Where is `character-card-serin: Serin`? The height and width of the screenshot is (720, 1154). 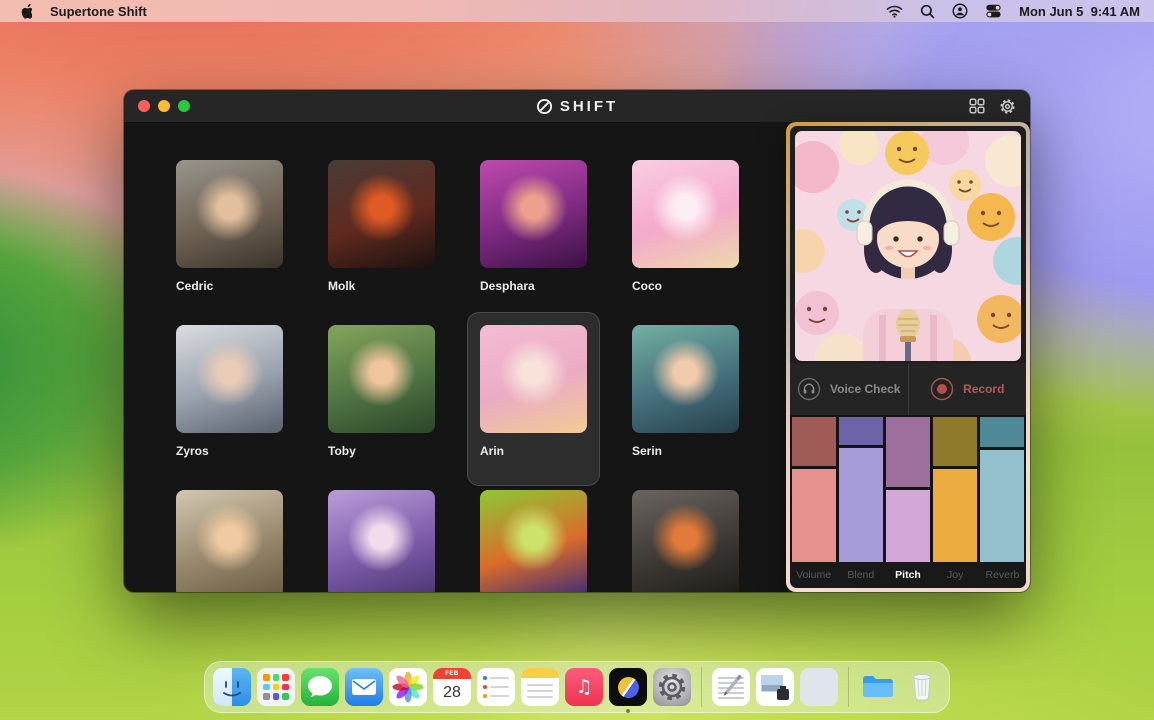
character-card-serin: Serin is located at coordinates (685, 391).